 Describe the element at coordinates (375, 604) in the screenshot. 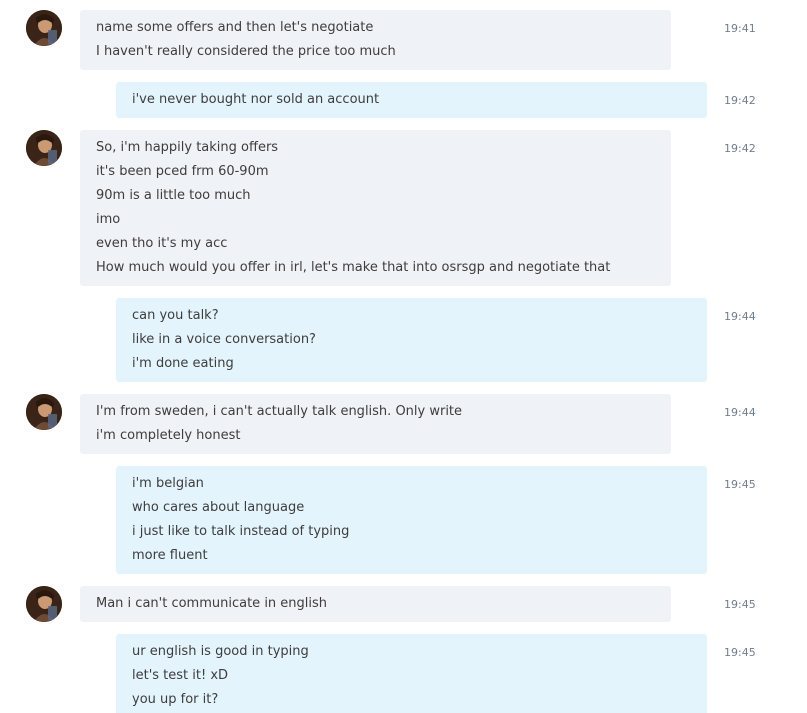

I see `message-bubble-incoming: Man i can't communicate in english` at that location.